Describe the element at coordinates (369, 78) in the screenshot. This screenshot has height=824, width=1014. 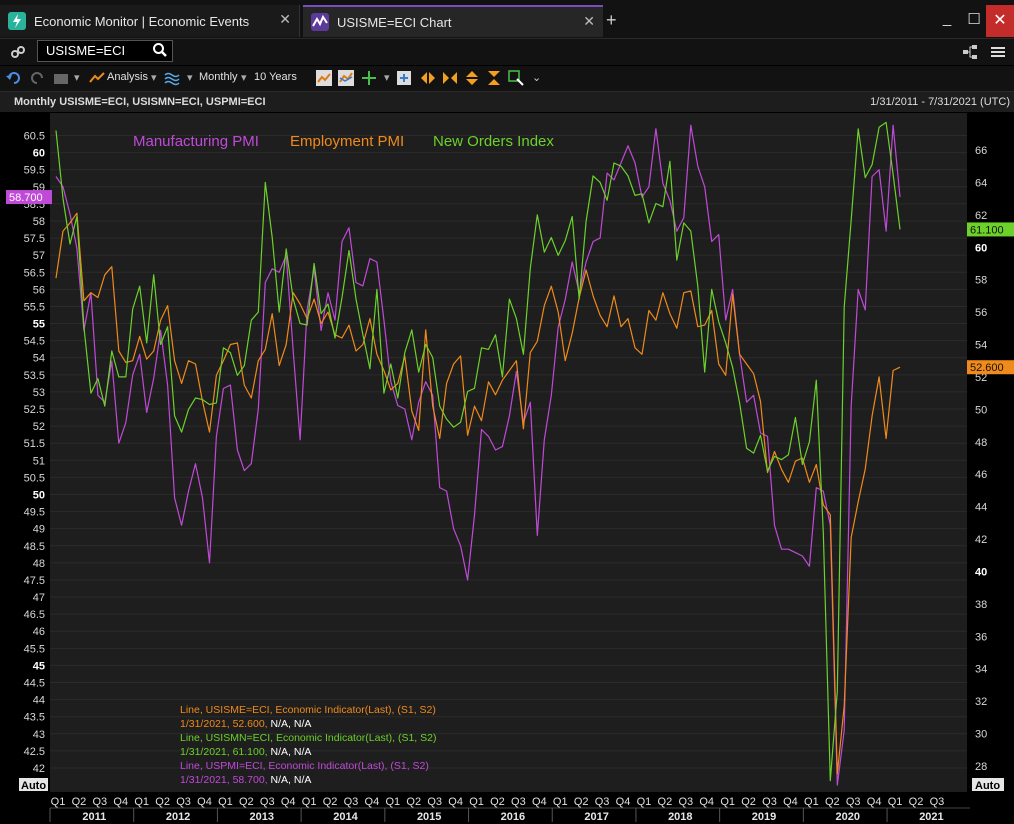
I see `crosshair-icon` at that location.